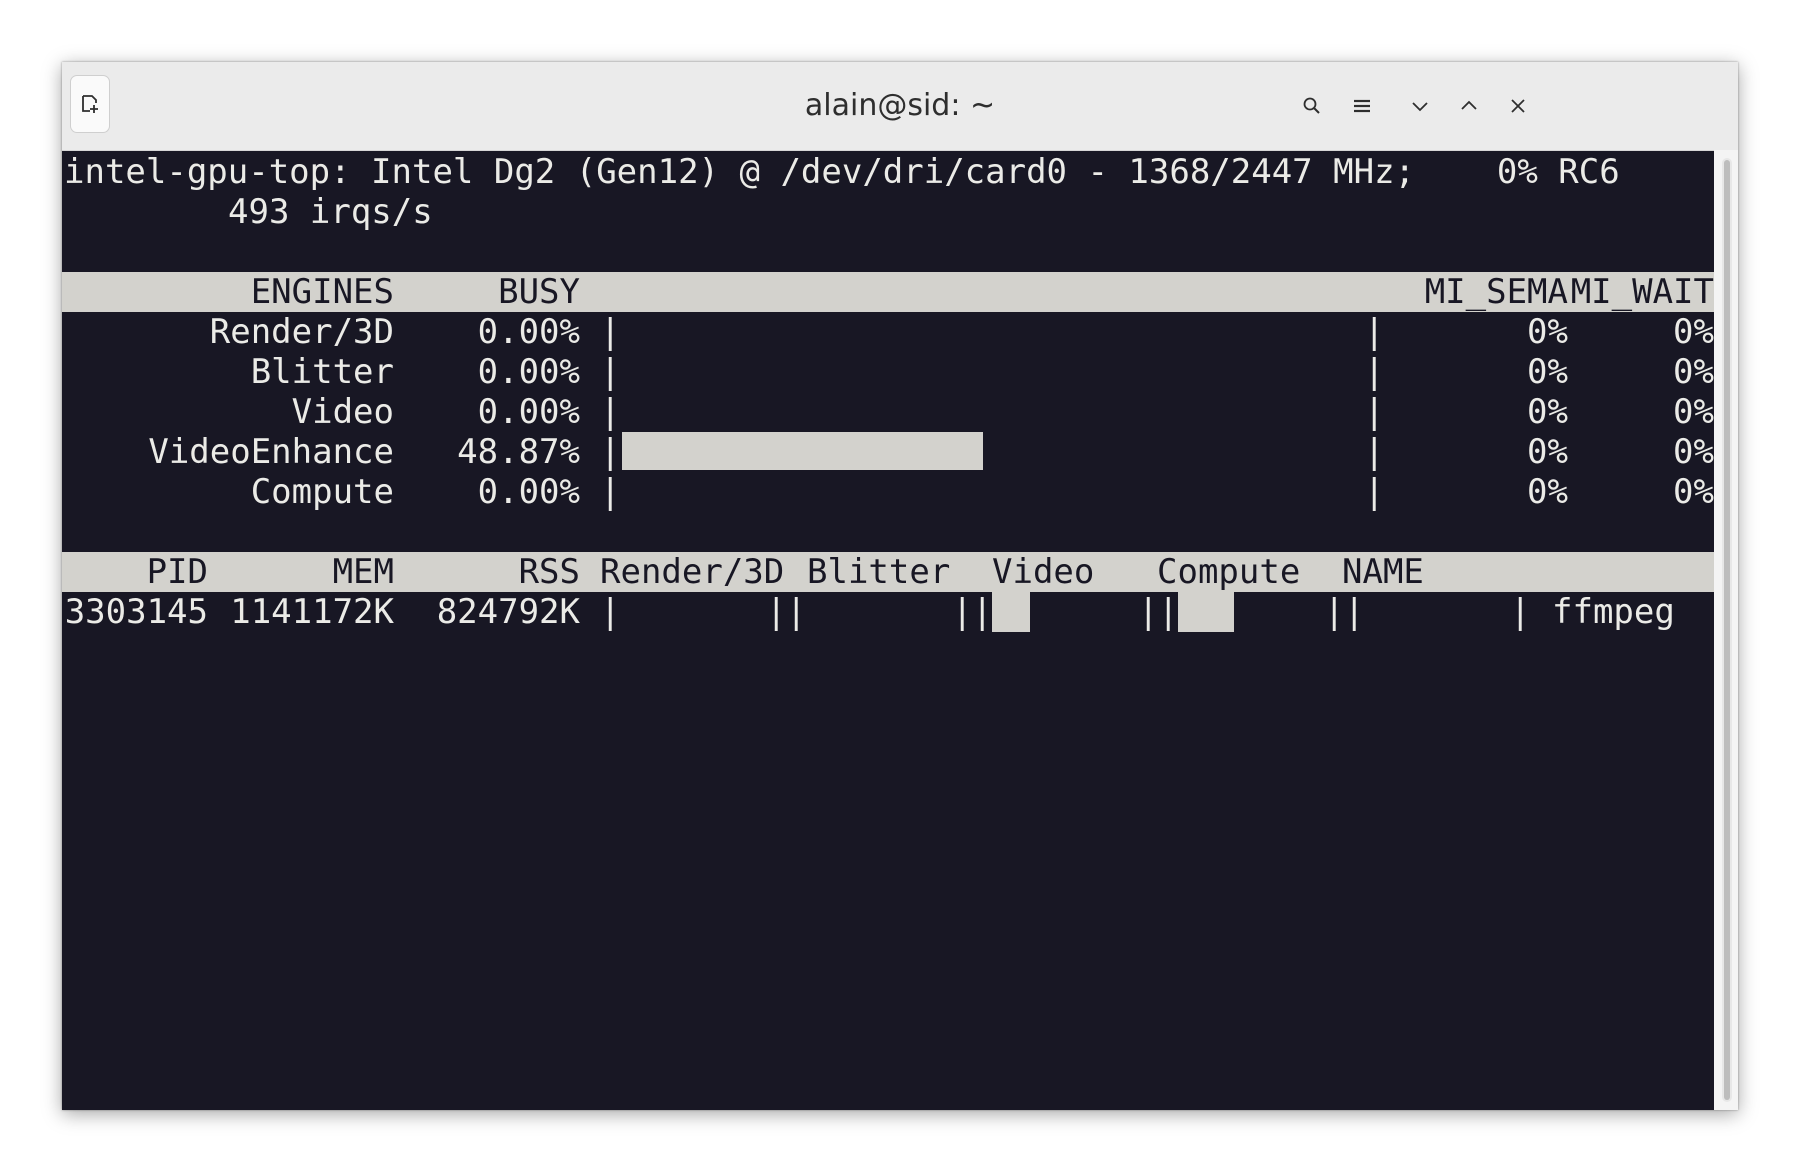 The width and height of the screenshot is (1800, 1171). What do you see at coordinates (1229, 572) in the screenshot?
I see `compute-column-header: Compute` at bounding box center [1229, 572].